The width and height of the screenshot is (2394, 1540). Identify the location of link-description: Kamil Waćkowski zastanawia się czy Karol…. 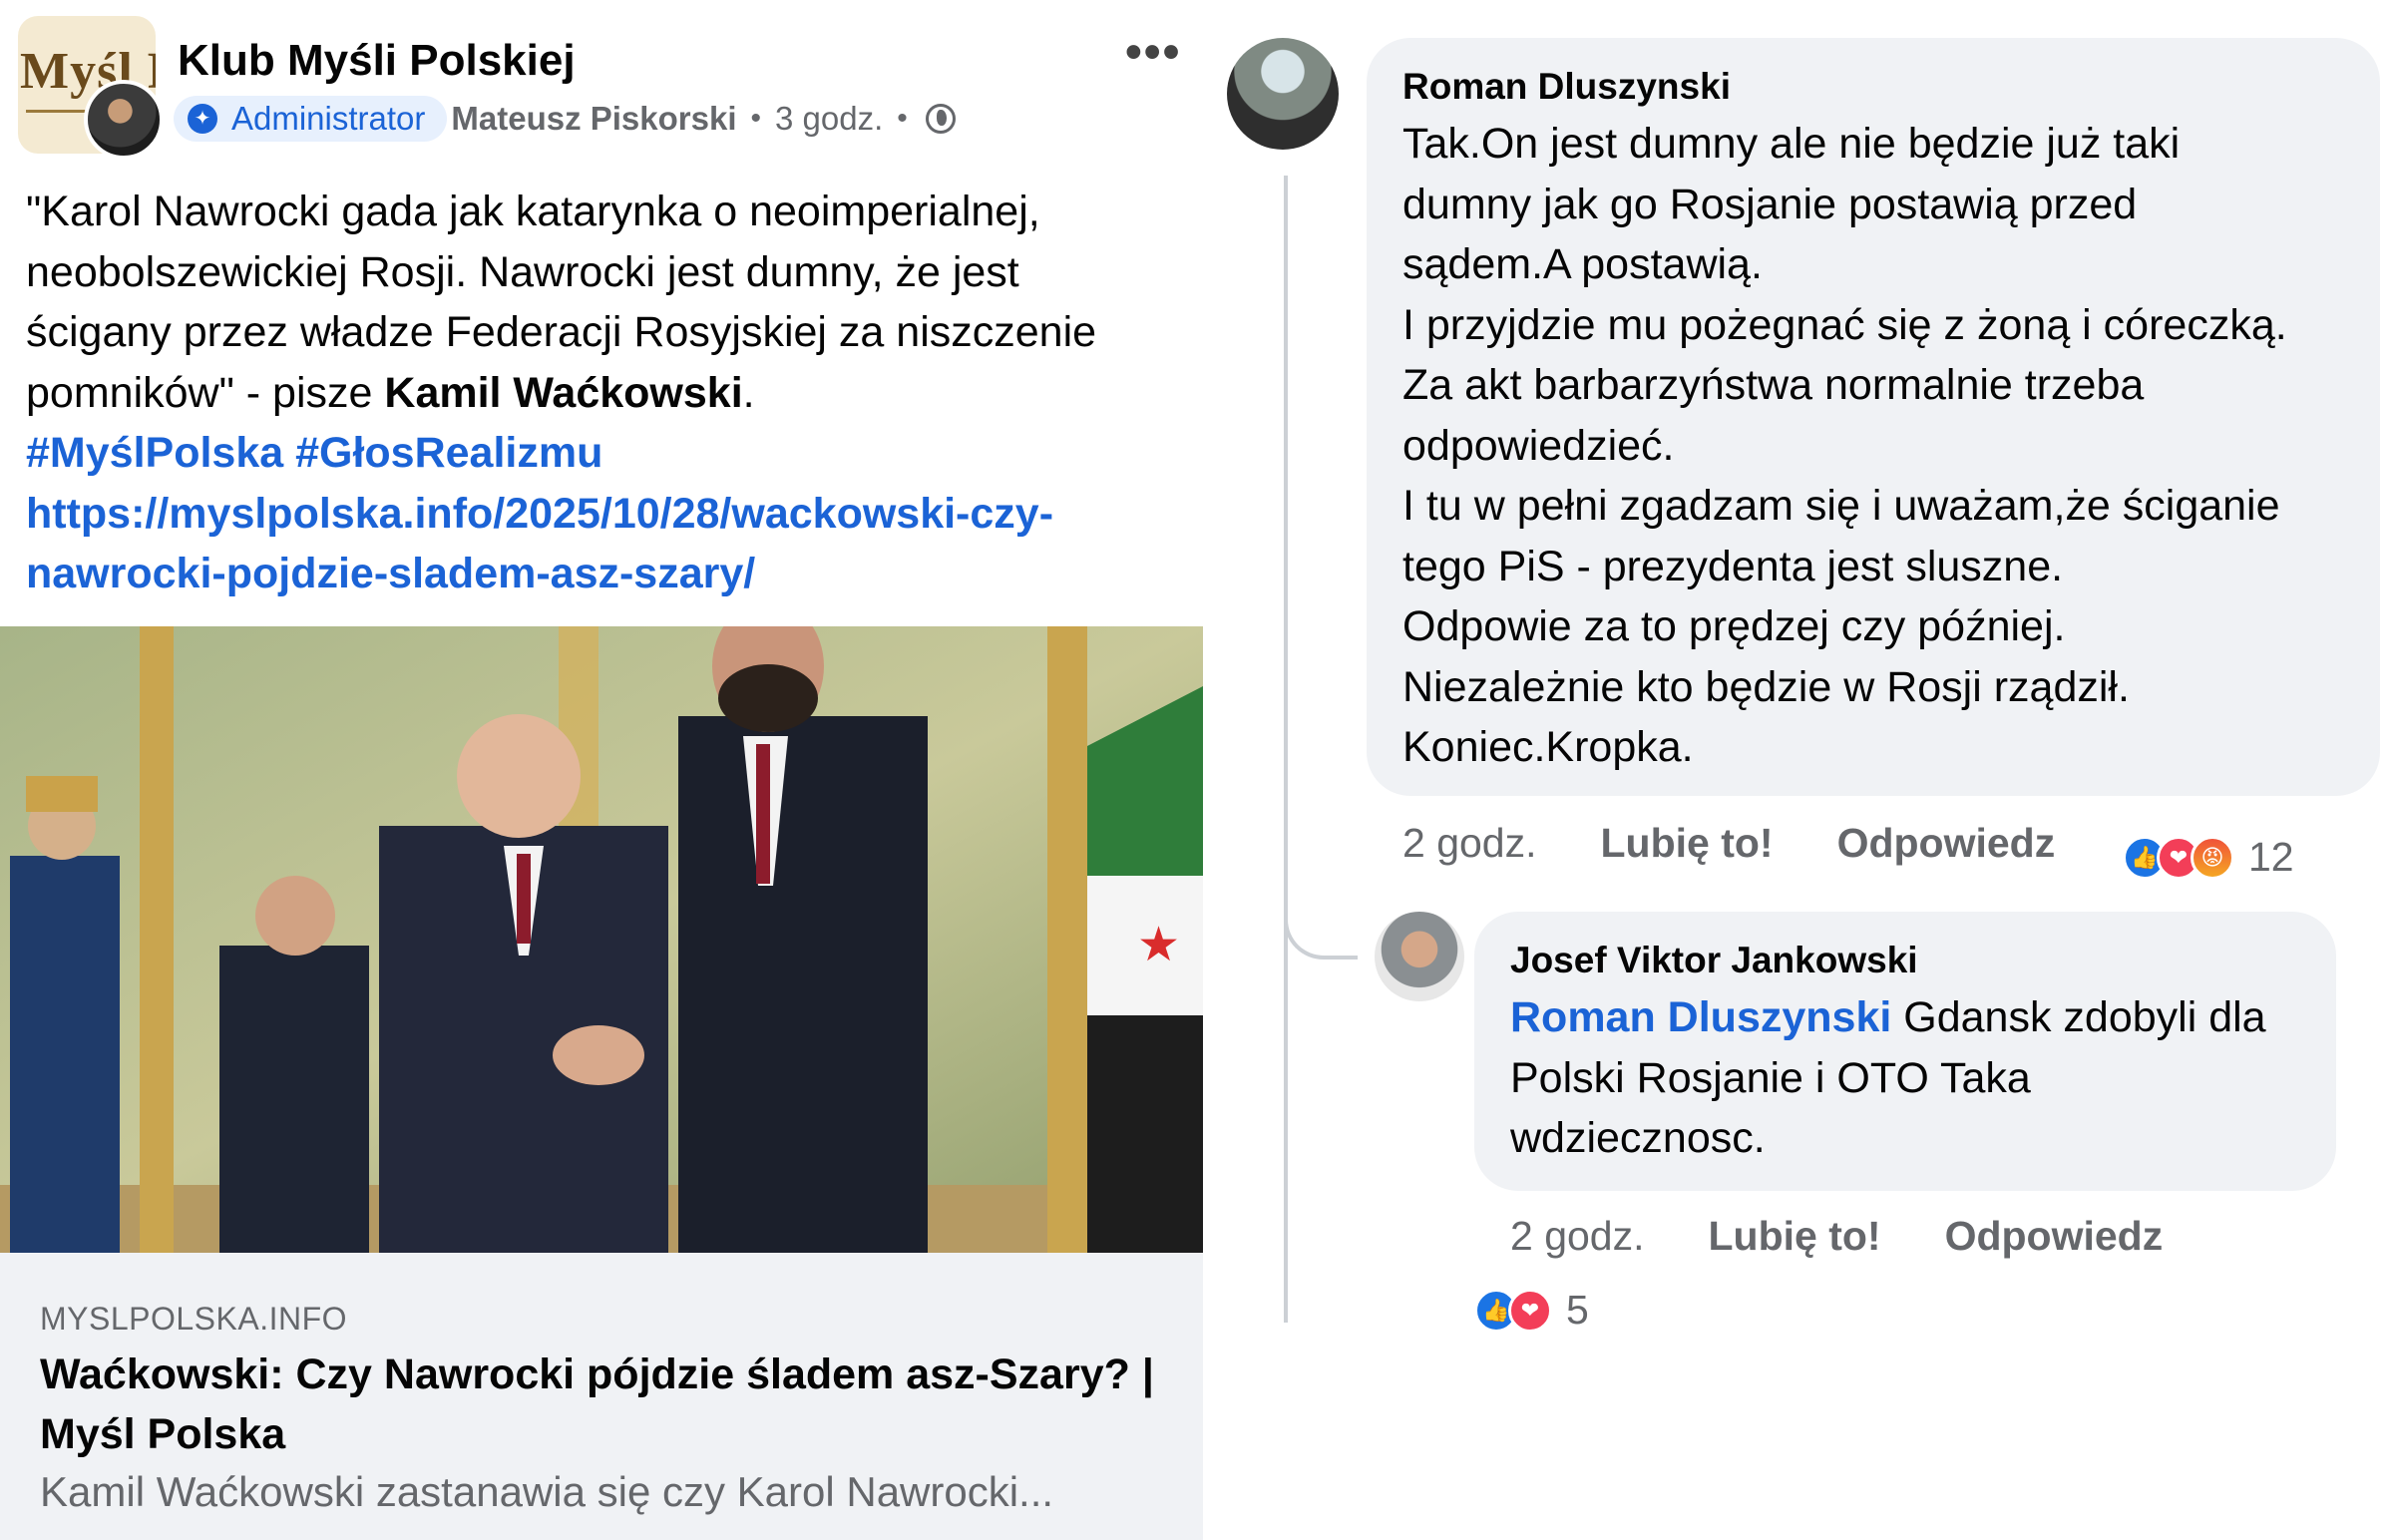
(547, 1491).